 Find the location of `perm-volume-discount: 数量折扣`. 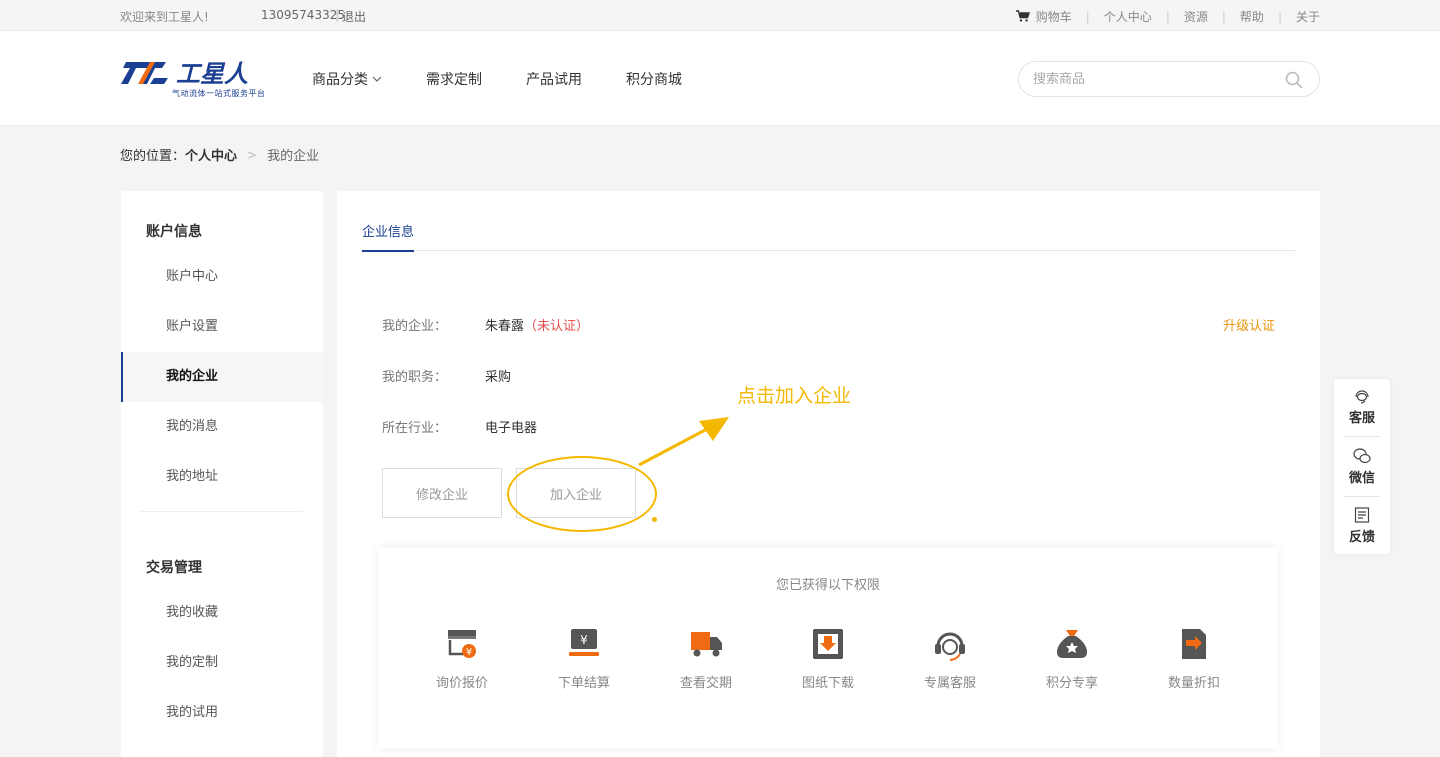

perm-volume-discount: 数量折扣 is located at coordinates (1194, 658).